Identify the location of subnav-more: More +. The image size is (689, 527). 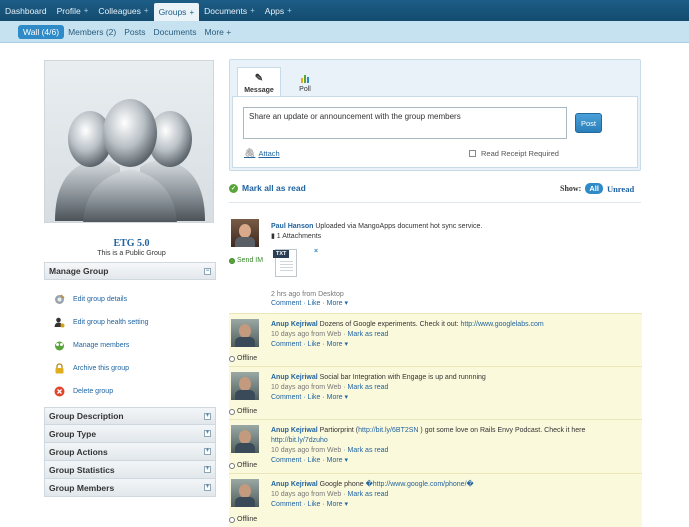
(218, 32).